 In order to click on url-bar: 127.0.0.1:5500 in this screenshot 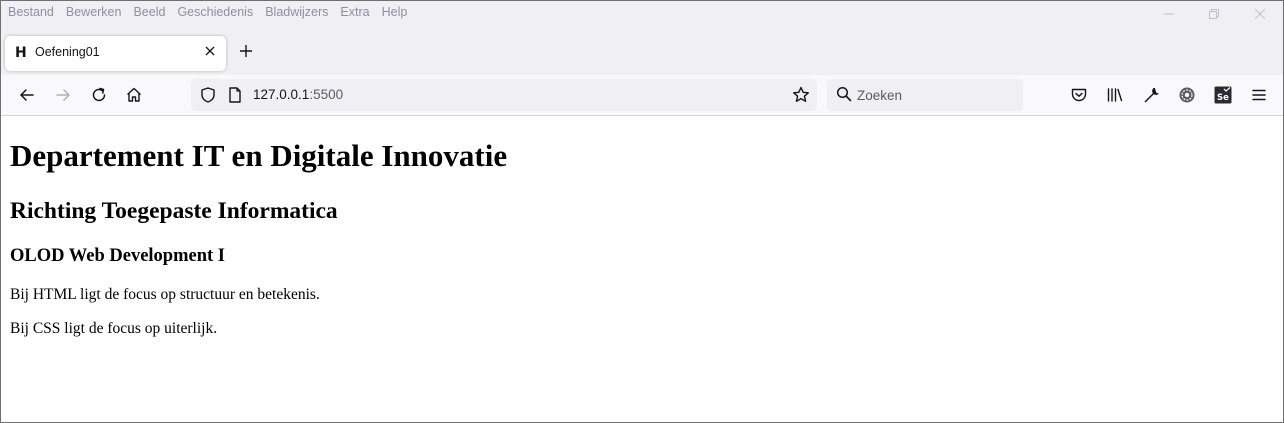, I will do `click(504, 95)`.